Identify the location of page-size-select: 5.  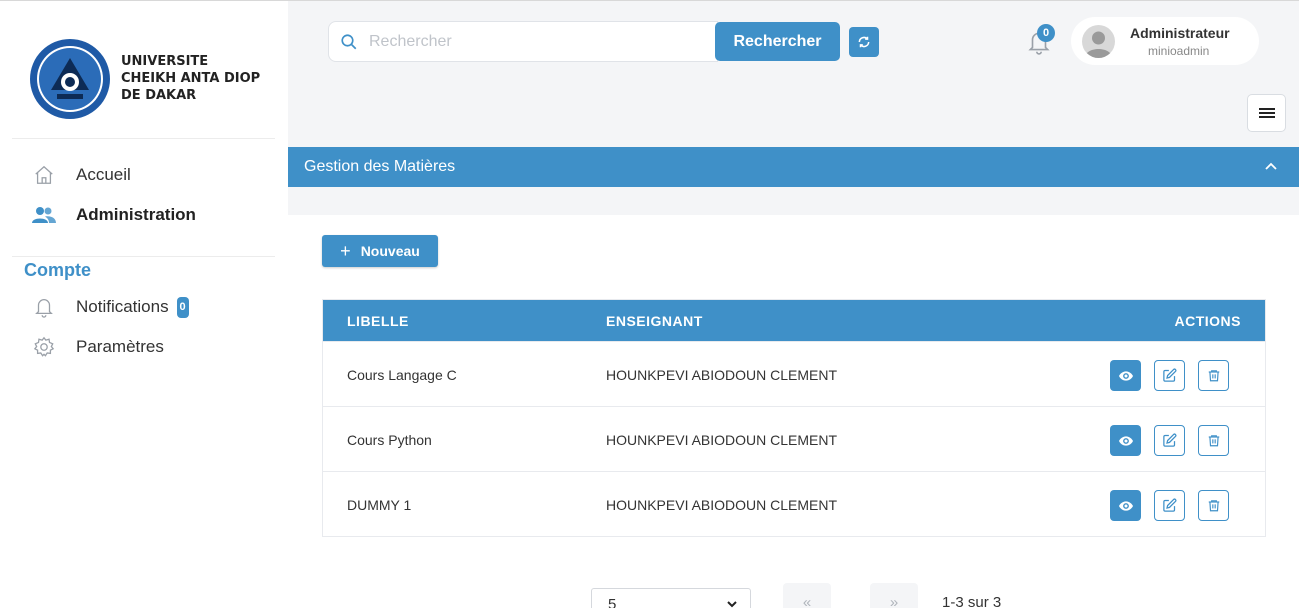
(671, 598).